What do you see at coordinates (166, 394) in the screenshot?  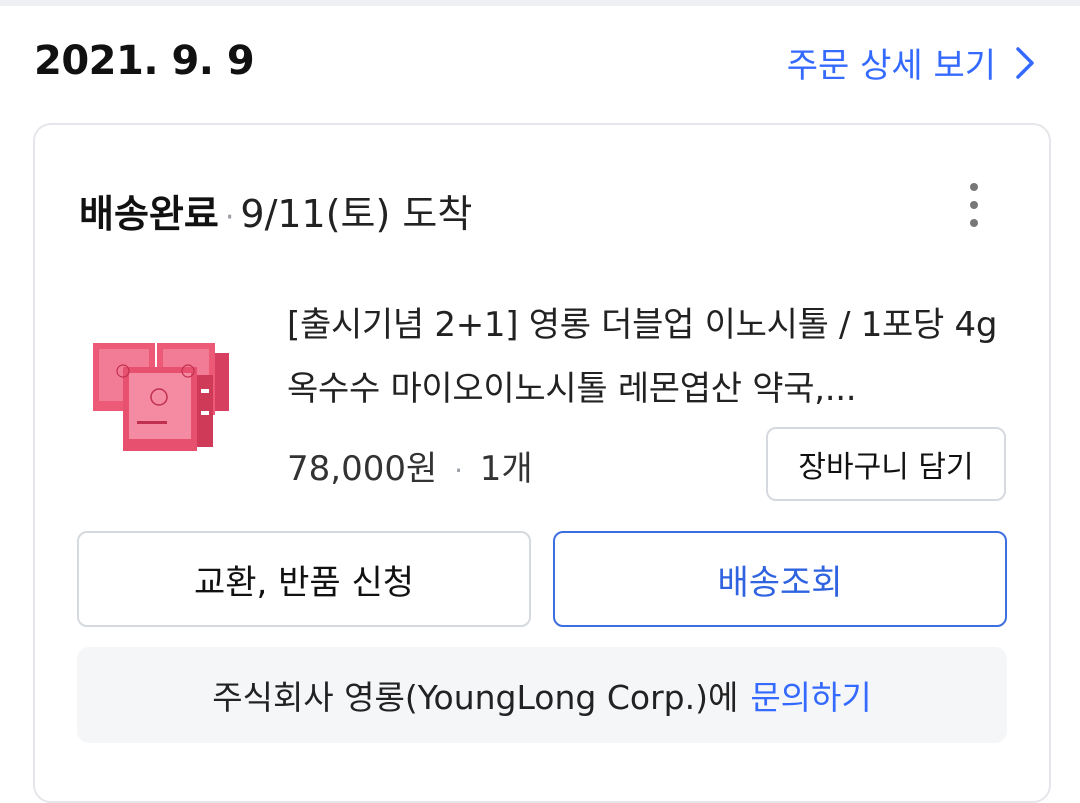 I see `product-thumbnail` at bounding box center [166, 394].